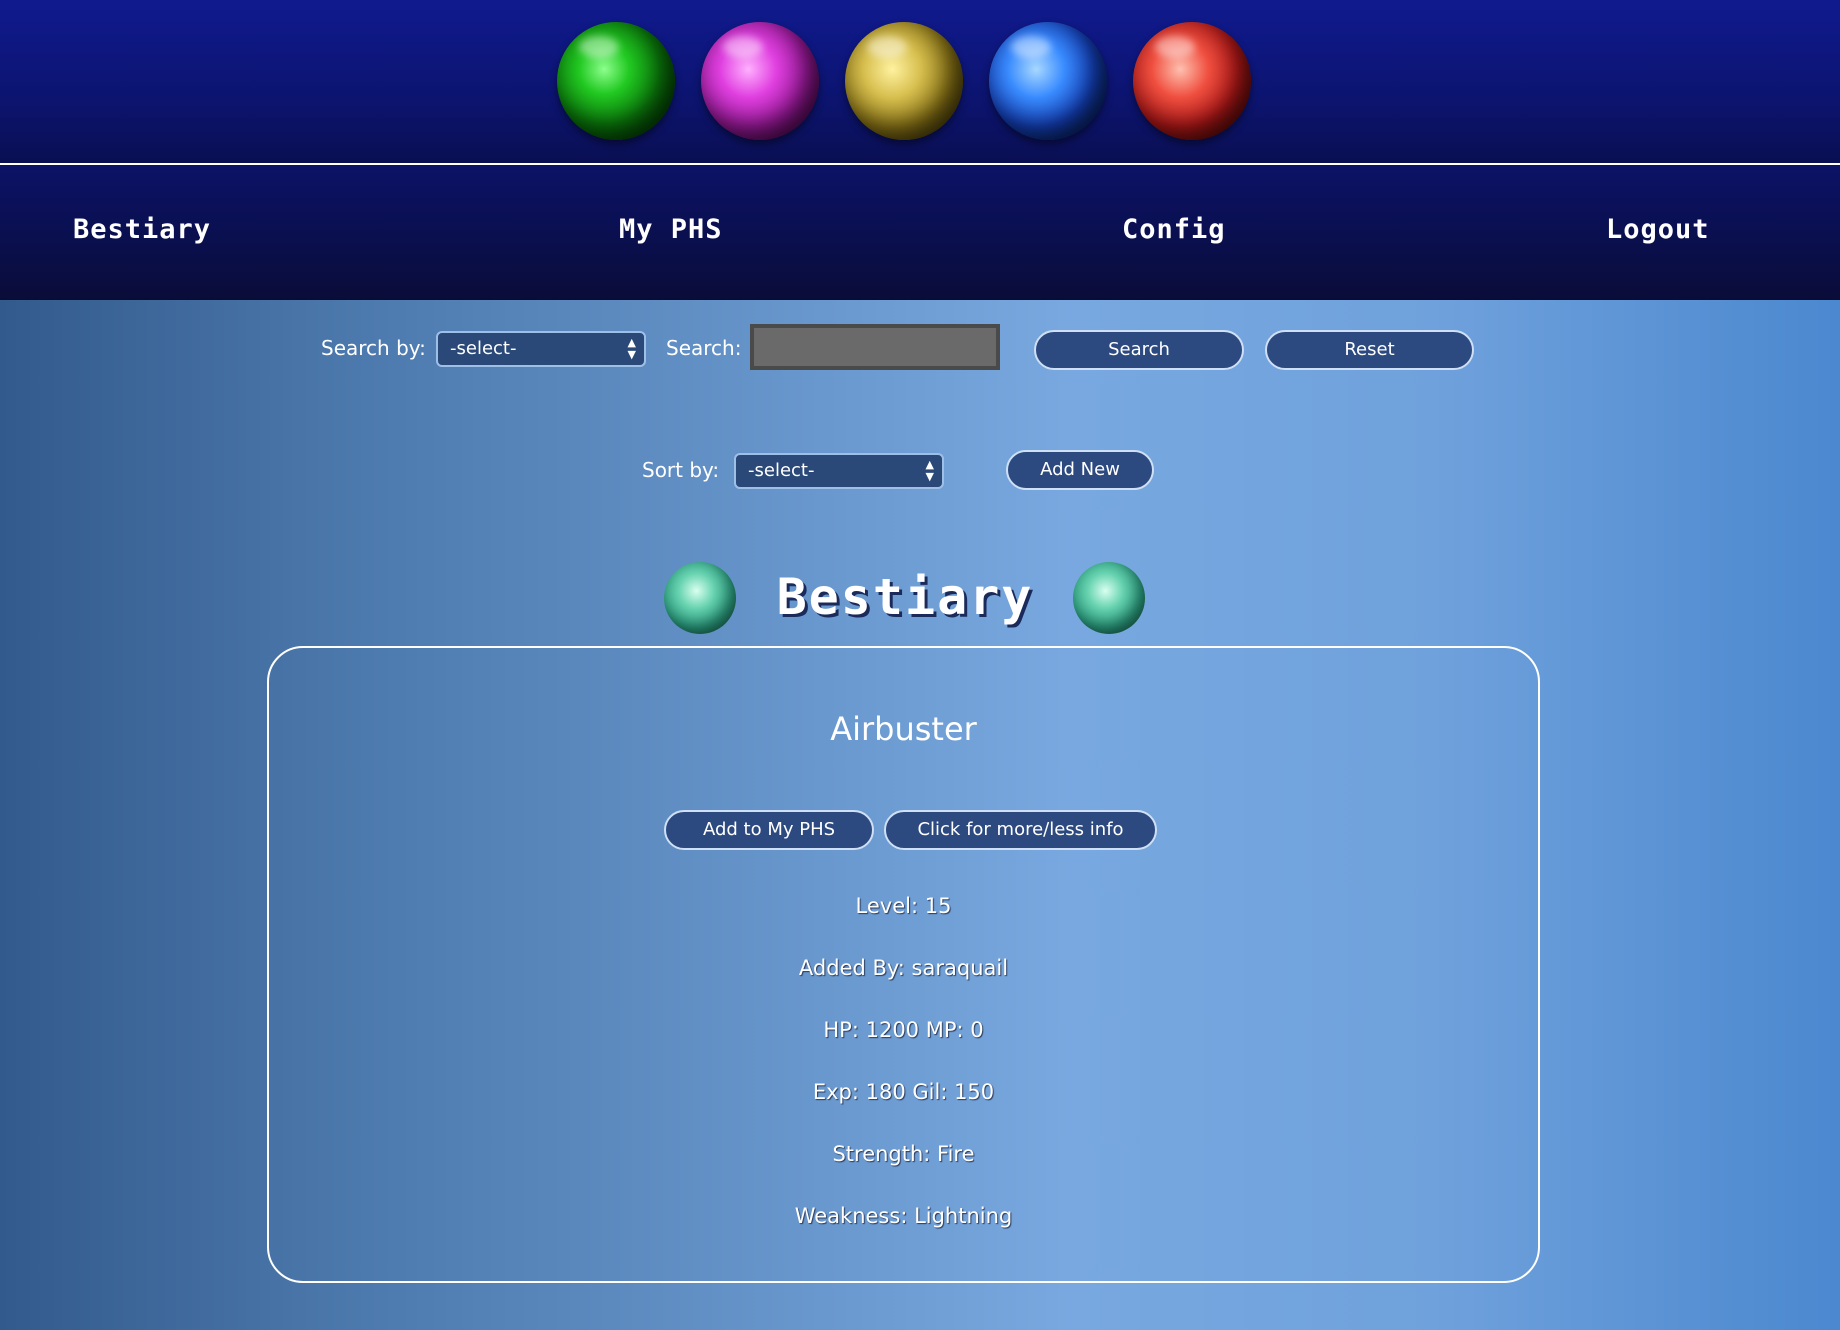 The height and width of the screenshot is (1330, 1840). Describe the element at coordinates (903, 1030) in the screenshot. I see `stat-hp-mp: HP: 1200 MP: 0` at that location.